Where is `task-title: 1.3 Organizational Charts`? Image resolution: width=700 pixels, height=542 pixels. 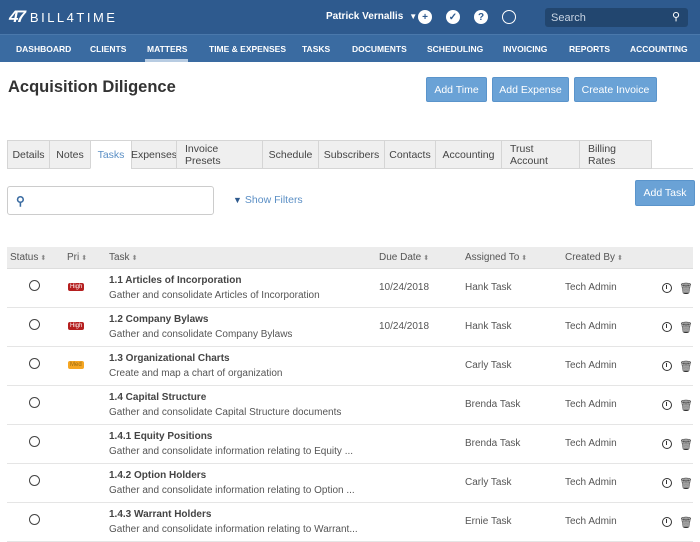 task-title: 1.3 Organizational Charts is located at coordinates (169, 358).